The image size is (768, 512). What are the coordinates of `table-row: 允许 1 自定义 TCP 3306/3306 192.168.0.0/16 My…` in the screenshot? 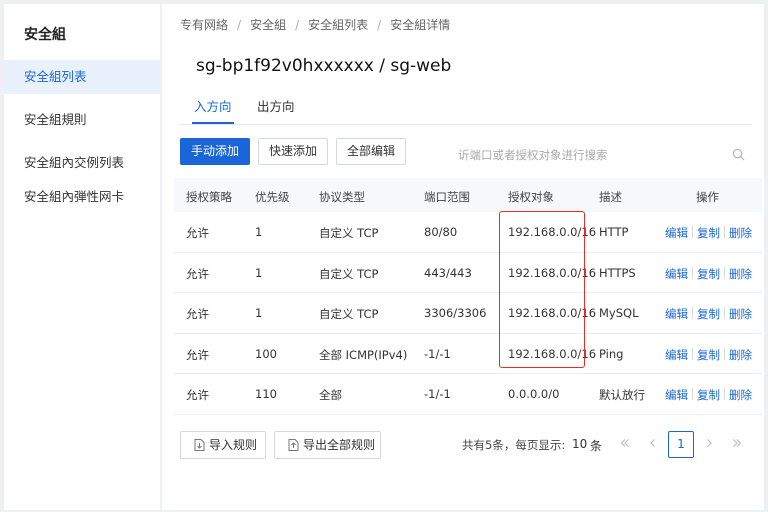 It's located at (468, 313).